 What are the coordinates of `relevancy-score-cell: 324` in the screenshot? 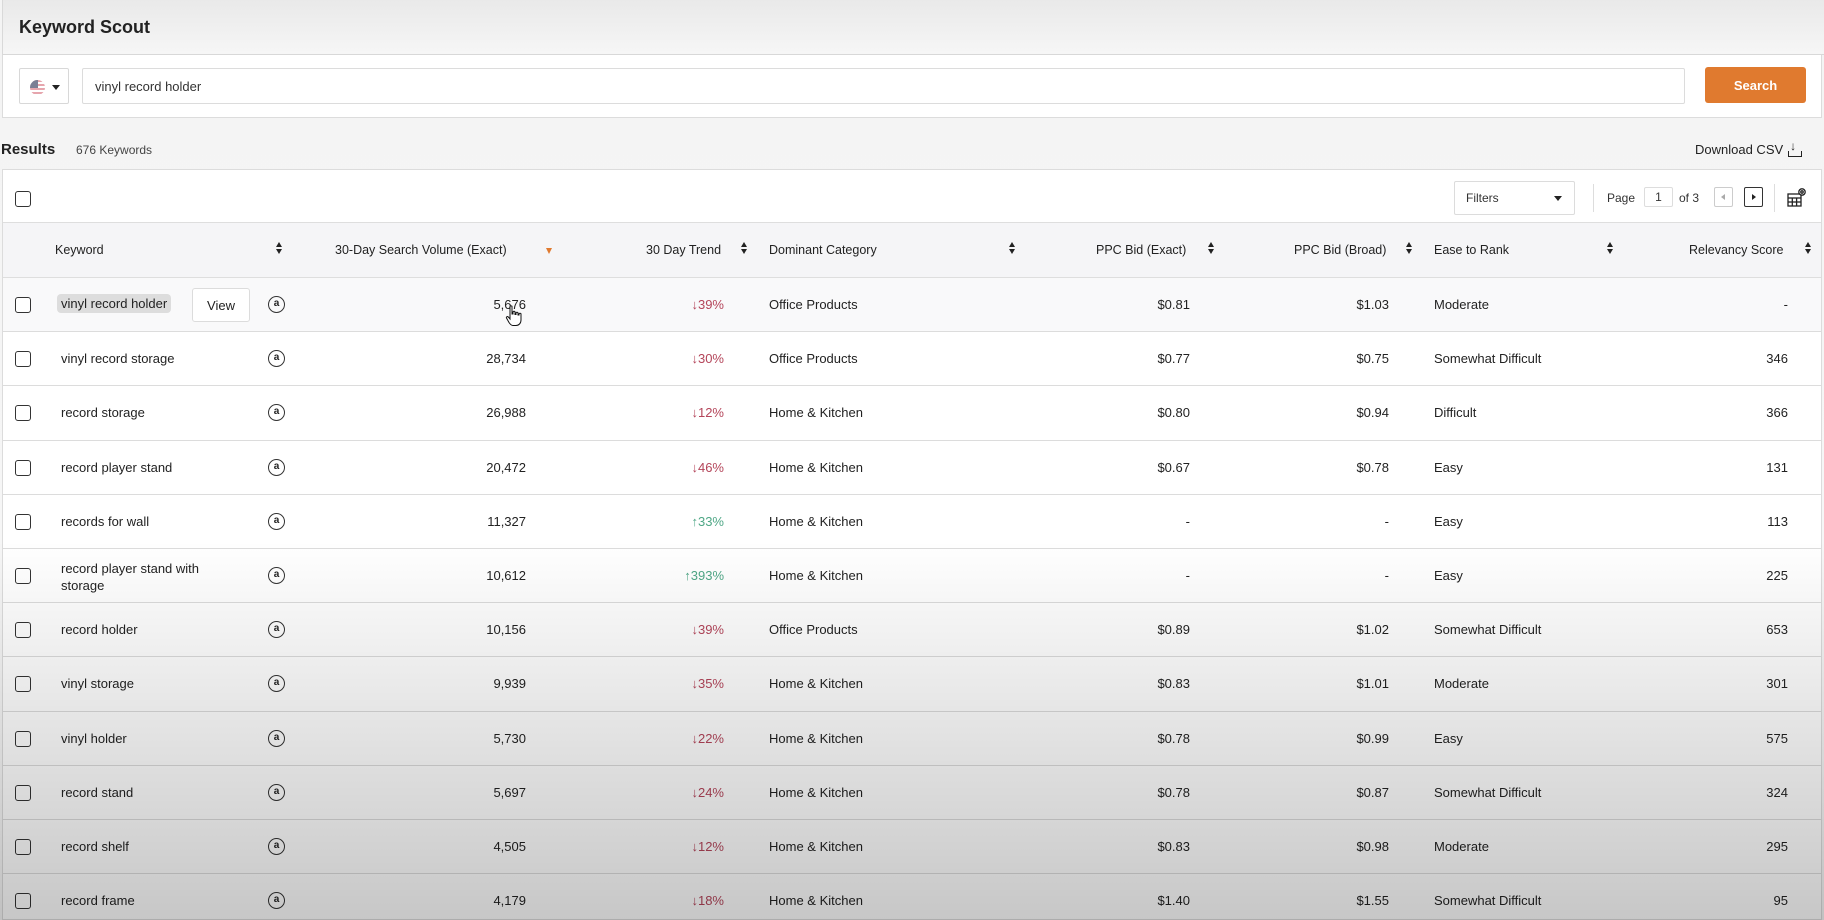 It's located at (1777, 792).